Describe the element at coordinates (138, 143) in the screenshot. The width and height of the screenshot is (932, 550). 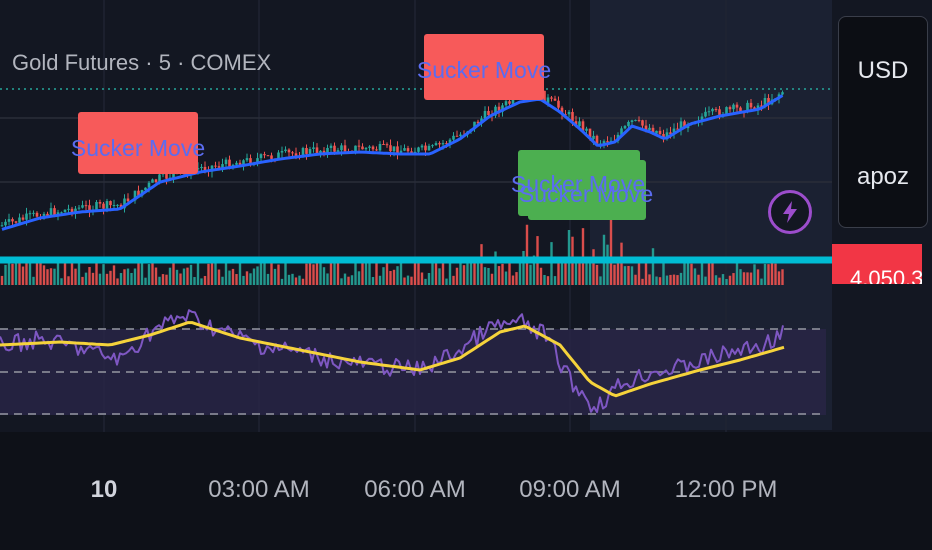
I see `sell-signal-label-1: Sucker Move` at that location.